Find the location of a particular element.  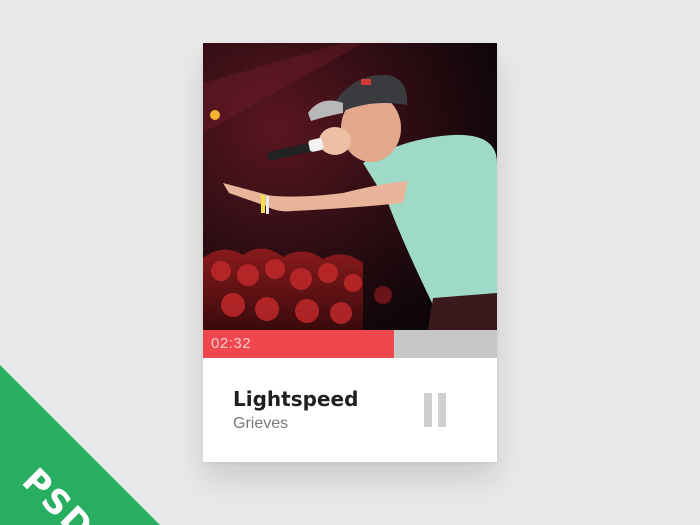

psd-badge: PSD is located at coordinates (80, 445).